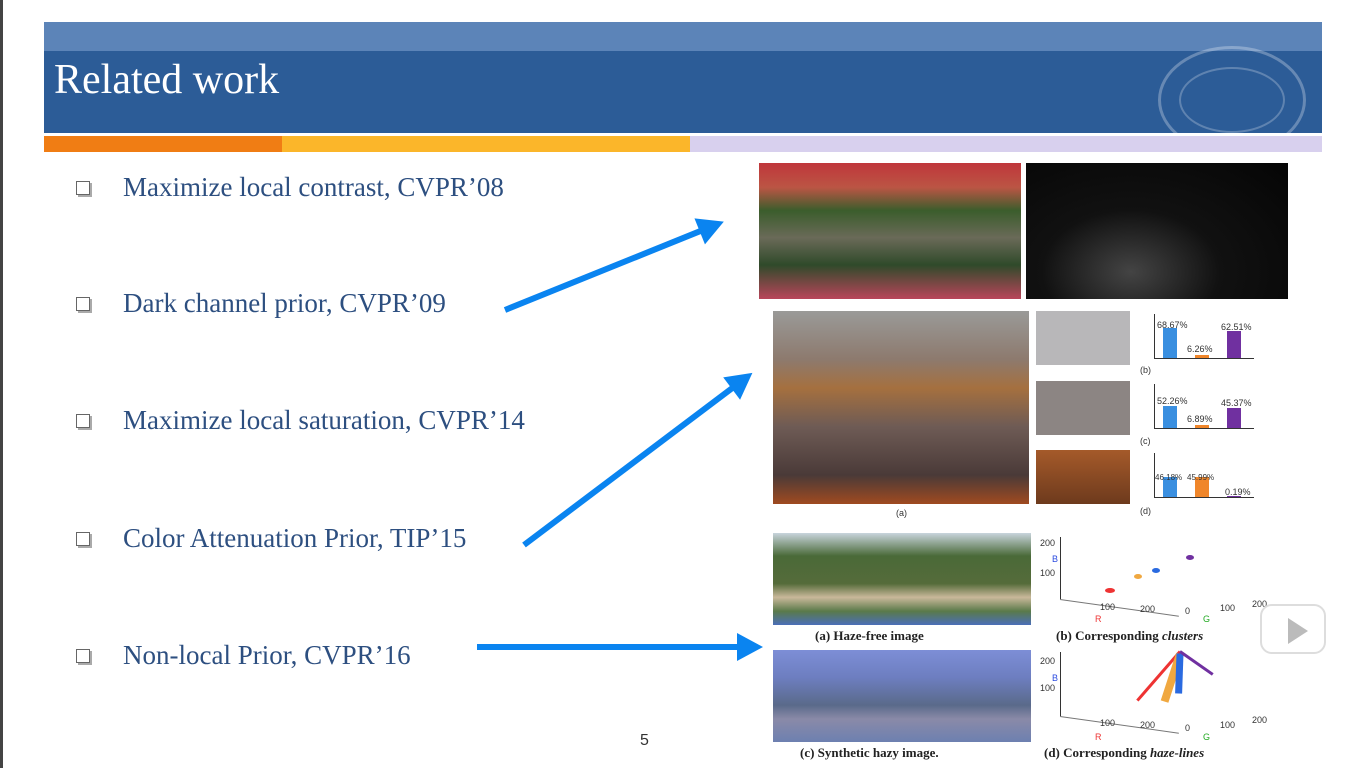 The image size is (1366, 768). What do you see at coordinates (1196, 663) in the screenshot?
I see `haze-line-purple` at bounding box center [1196, 663].